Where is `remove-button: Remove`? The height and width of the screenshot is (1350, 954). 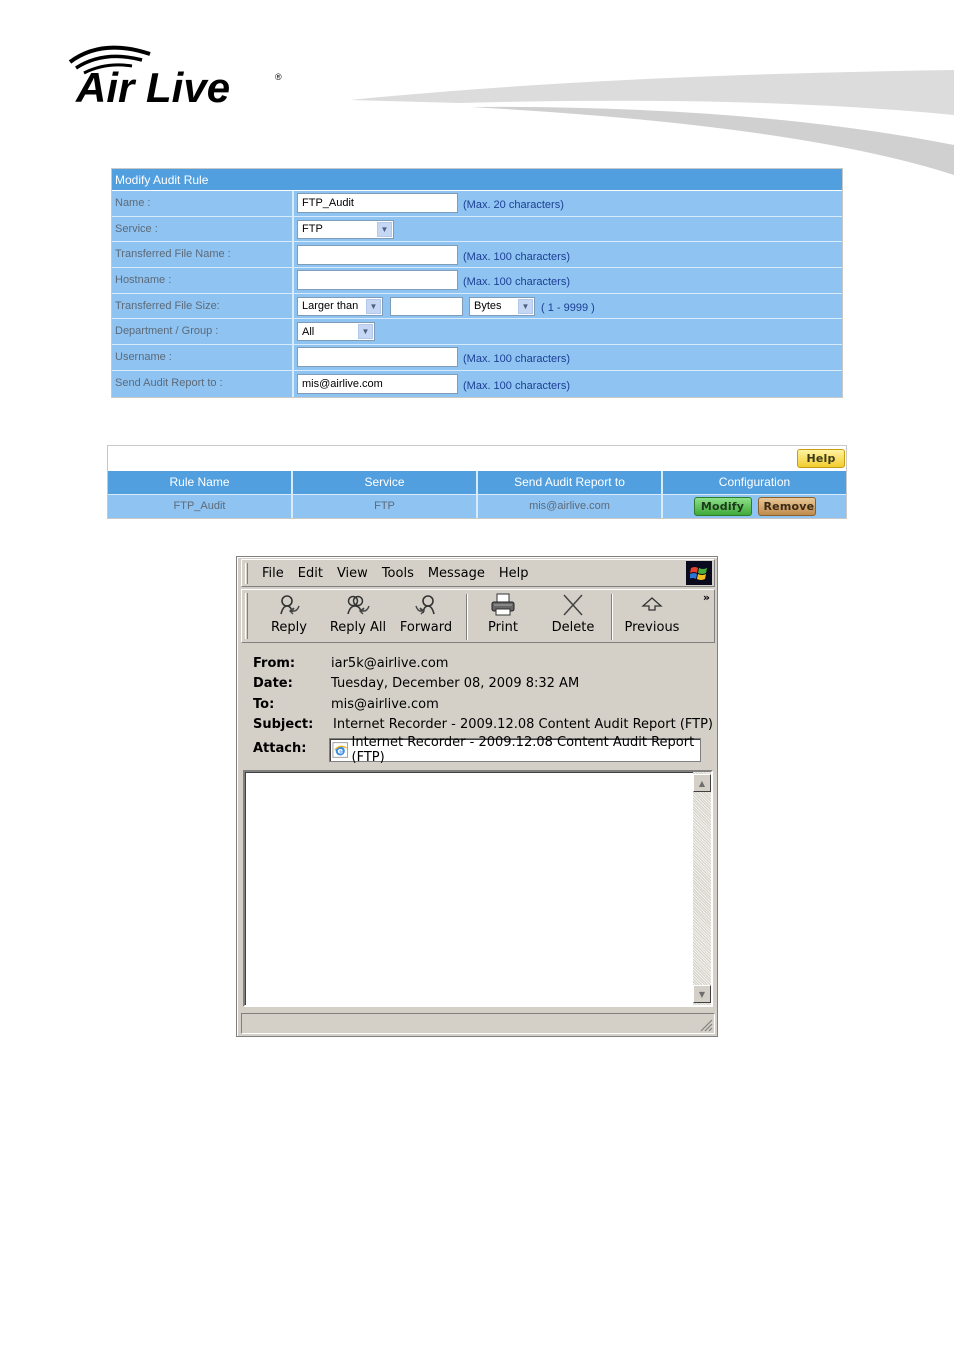
remove-button: Remove is located at coordinates (786, 506).